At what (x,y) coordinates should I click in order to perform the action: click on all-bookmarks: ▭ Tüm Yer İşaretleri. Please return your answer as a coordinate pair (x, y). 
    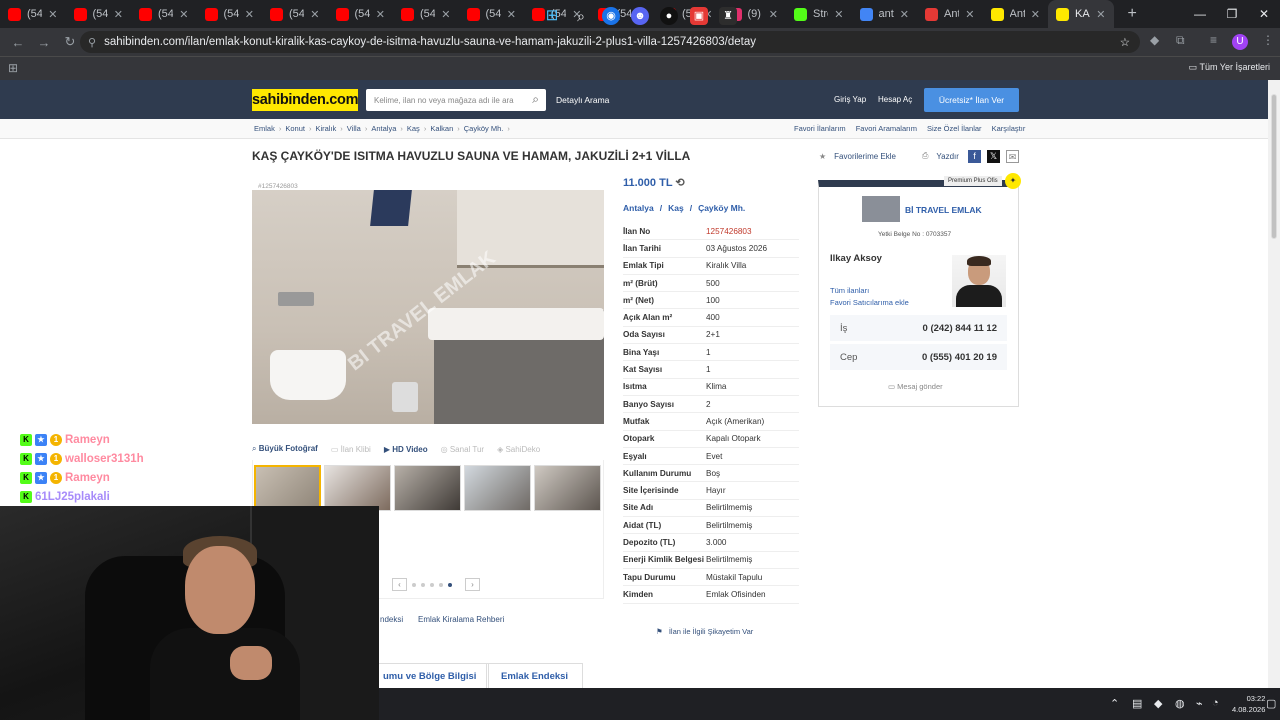
    Looking at the image, I should click on (1229, 67).